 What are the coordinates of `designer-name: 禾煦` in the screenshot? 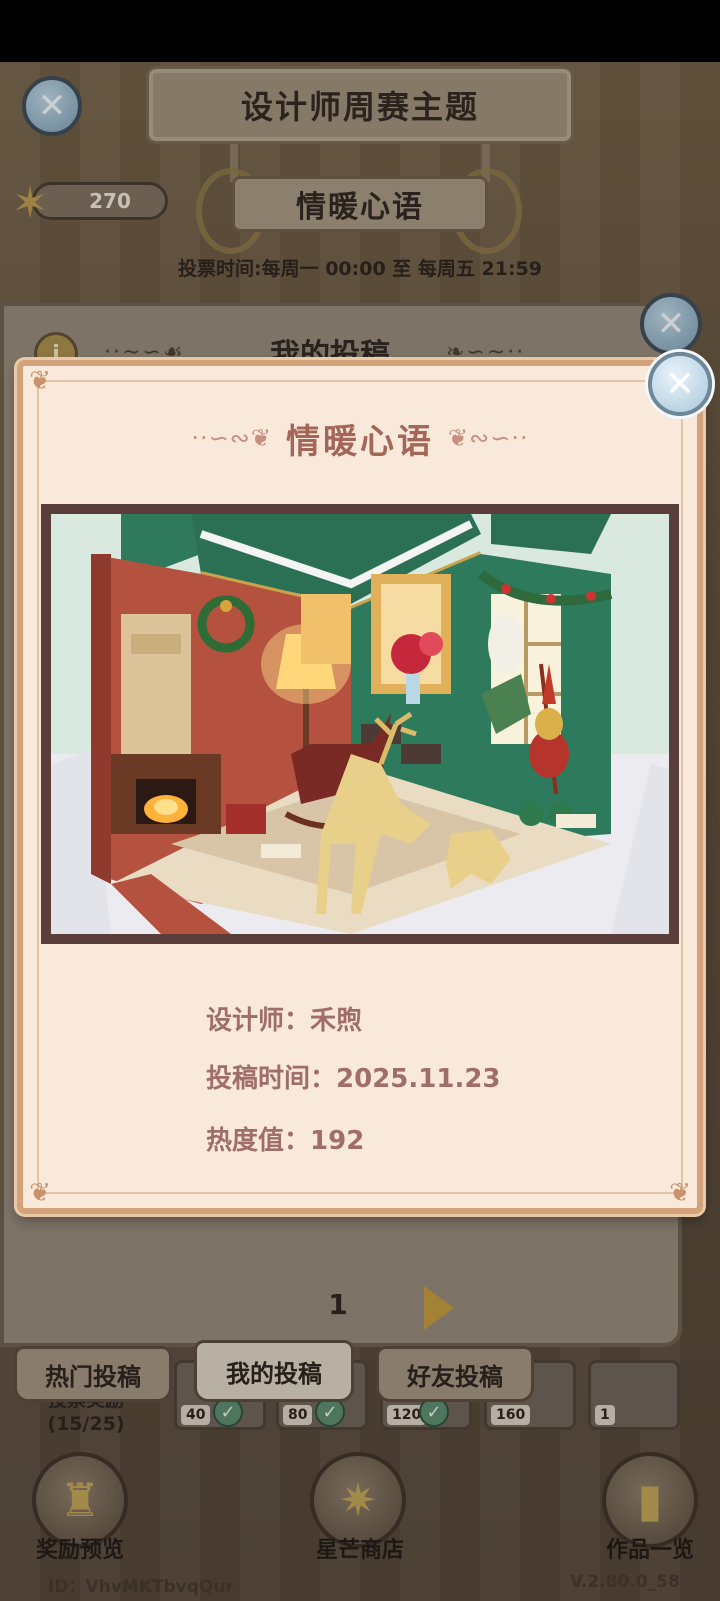 It's located at (336, 1021).